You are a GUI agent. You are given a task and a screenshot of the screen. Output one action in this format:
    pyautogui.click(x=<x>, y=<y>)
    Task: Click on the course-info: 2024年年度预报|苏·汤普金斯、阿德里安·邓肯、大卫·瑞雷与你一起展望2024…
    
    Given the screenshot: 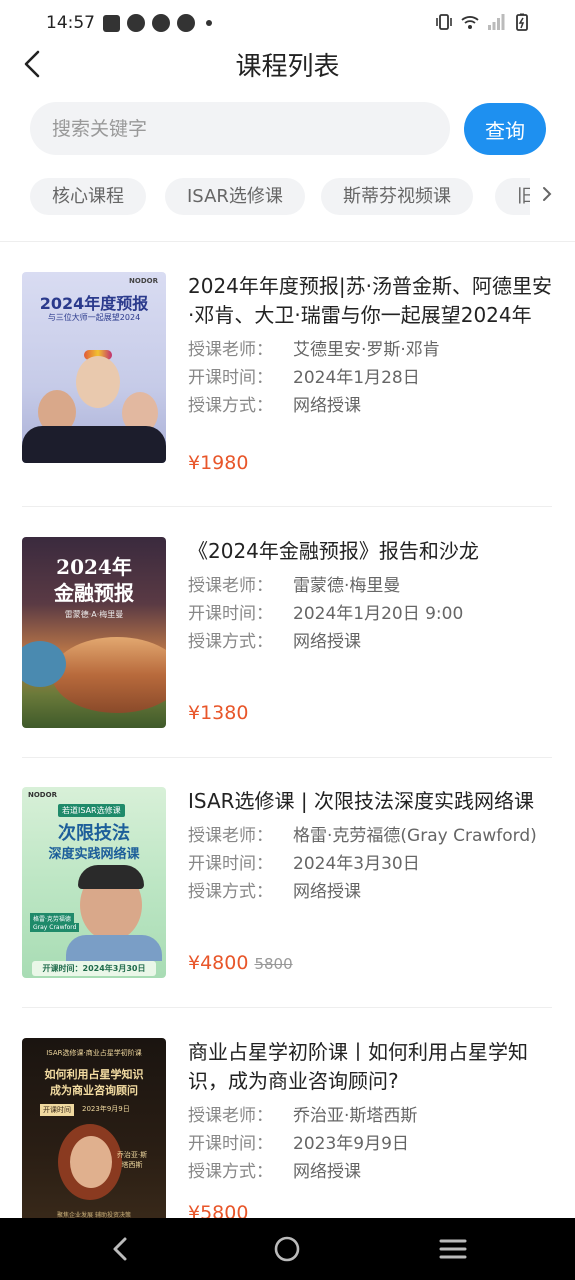 What is the action you would take?
    pyautogui.click(x=370, y=346)
    